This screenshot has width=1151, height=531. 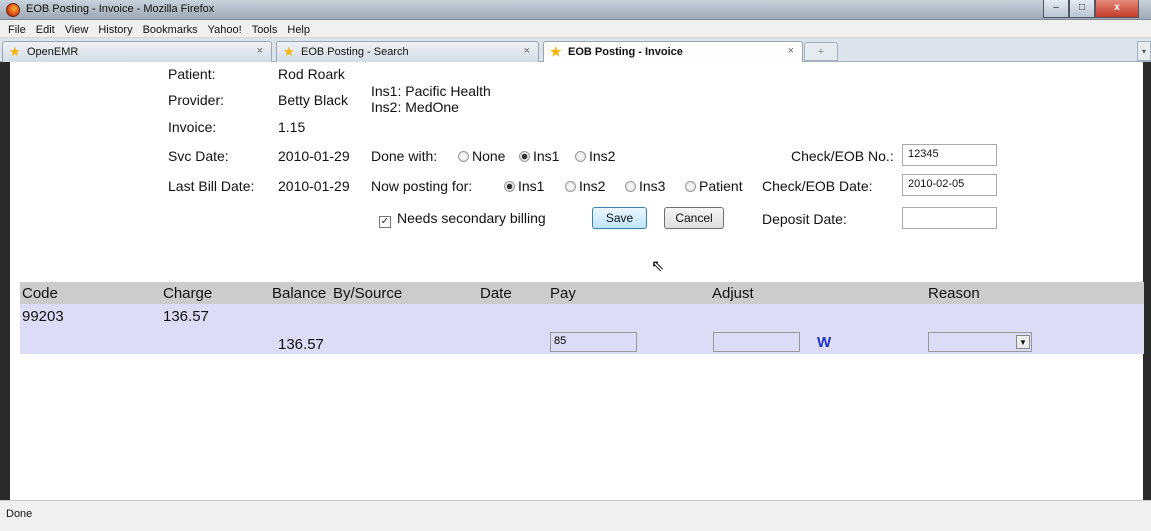 I want to click on row-code: 99203, so click(x=43, y=316).